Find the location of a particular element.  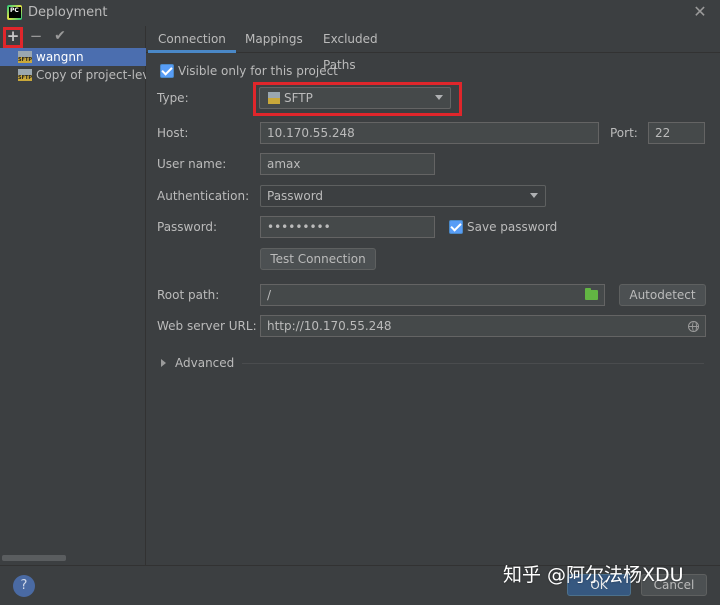

add-button-highlight is located at coordinates (13, 37).